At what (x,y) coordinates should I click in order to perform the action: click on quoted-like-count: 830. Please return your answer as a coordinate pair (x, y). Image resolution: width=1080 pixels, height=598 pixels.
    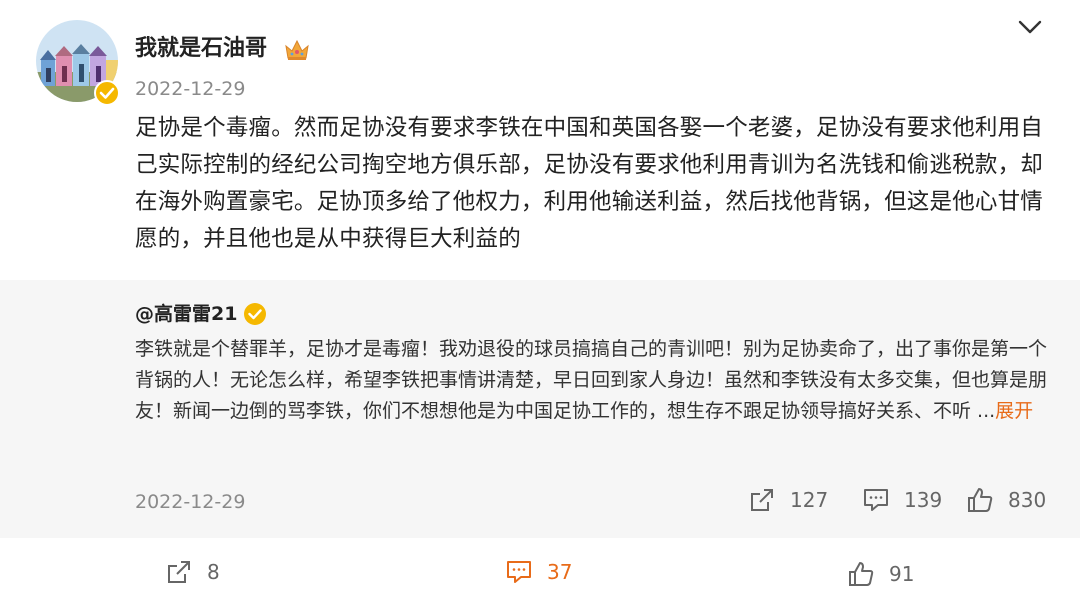
    Looking at the image, I should click on (1027, 500).